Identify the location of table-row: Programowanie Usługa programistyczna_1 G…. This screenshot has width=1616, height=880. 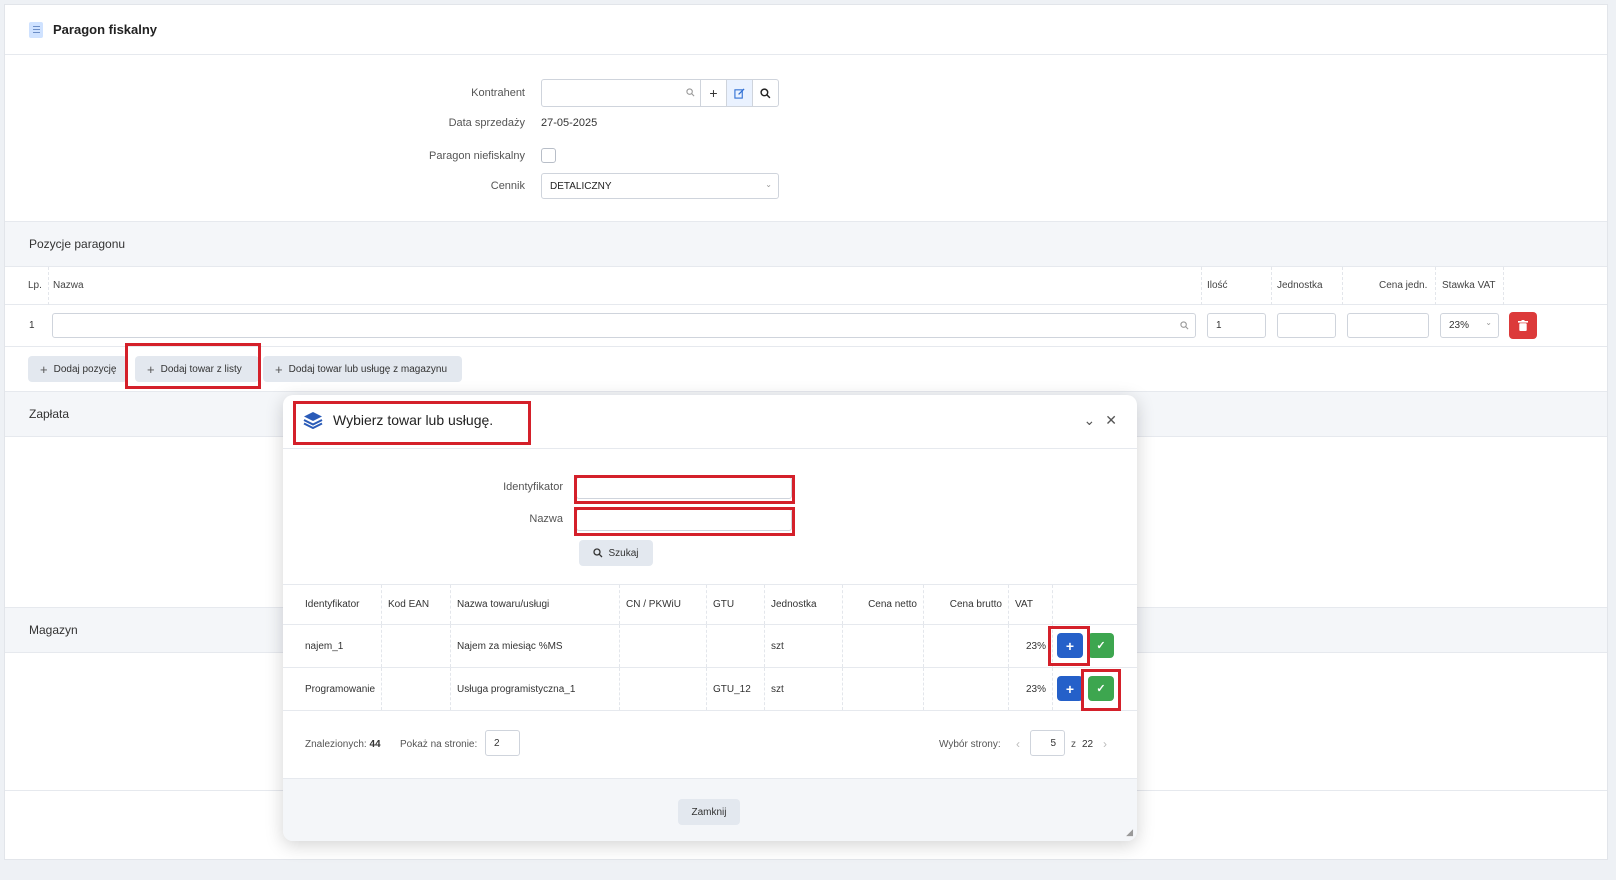
(710, 689).